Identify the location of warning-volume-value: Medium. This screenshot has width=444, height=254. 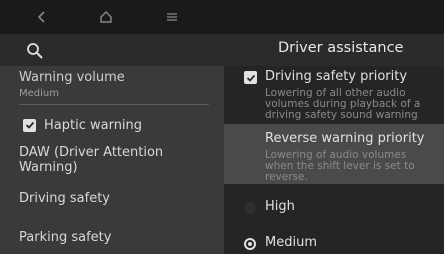
(39, 93).